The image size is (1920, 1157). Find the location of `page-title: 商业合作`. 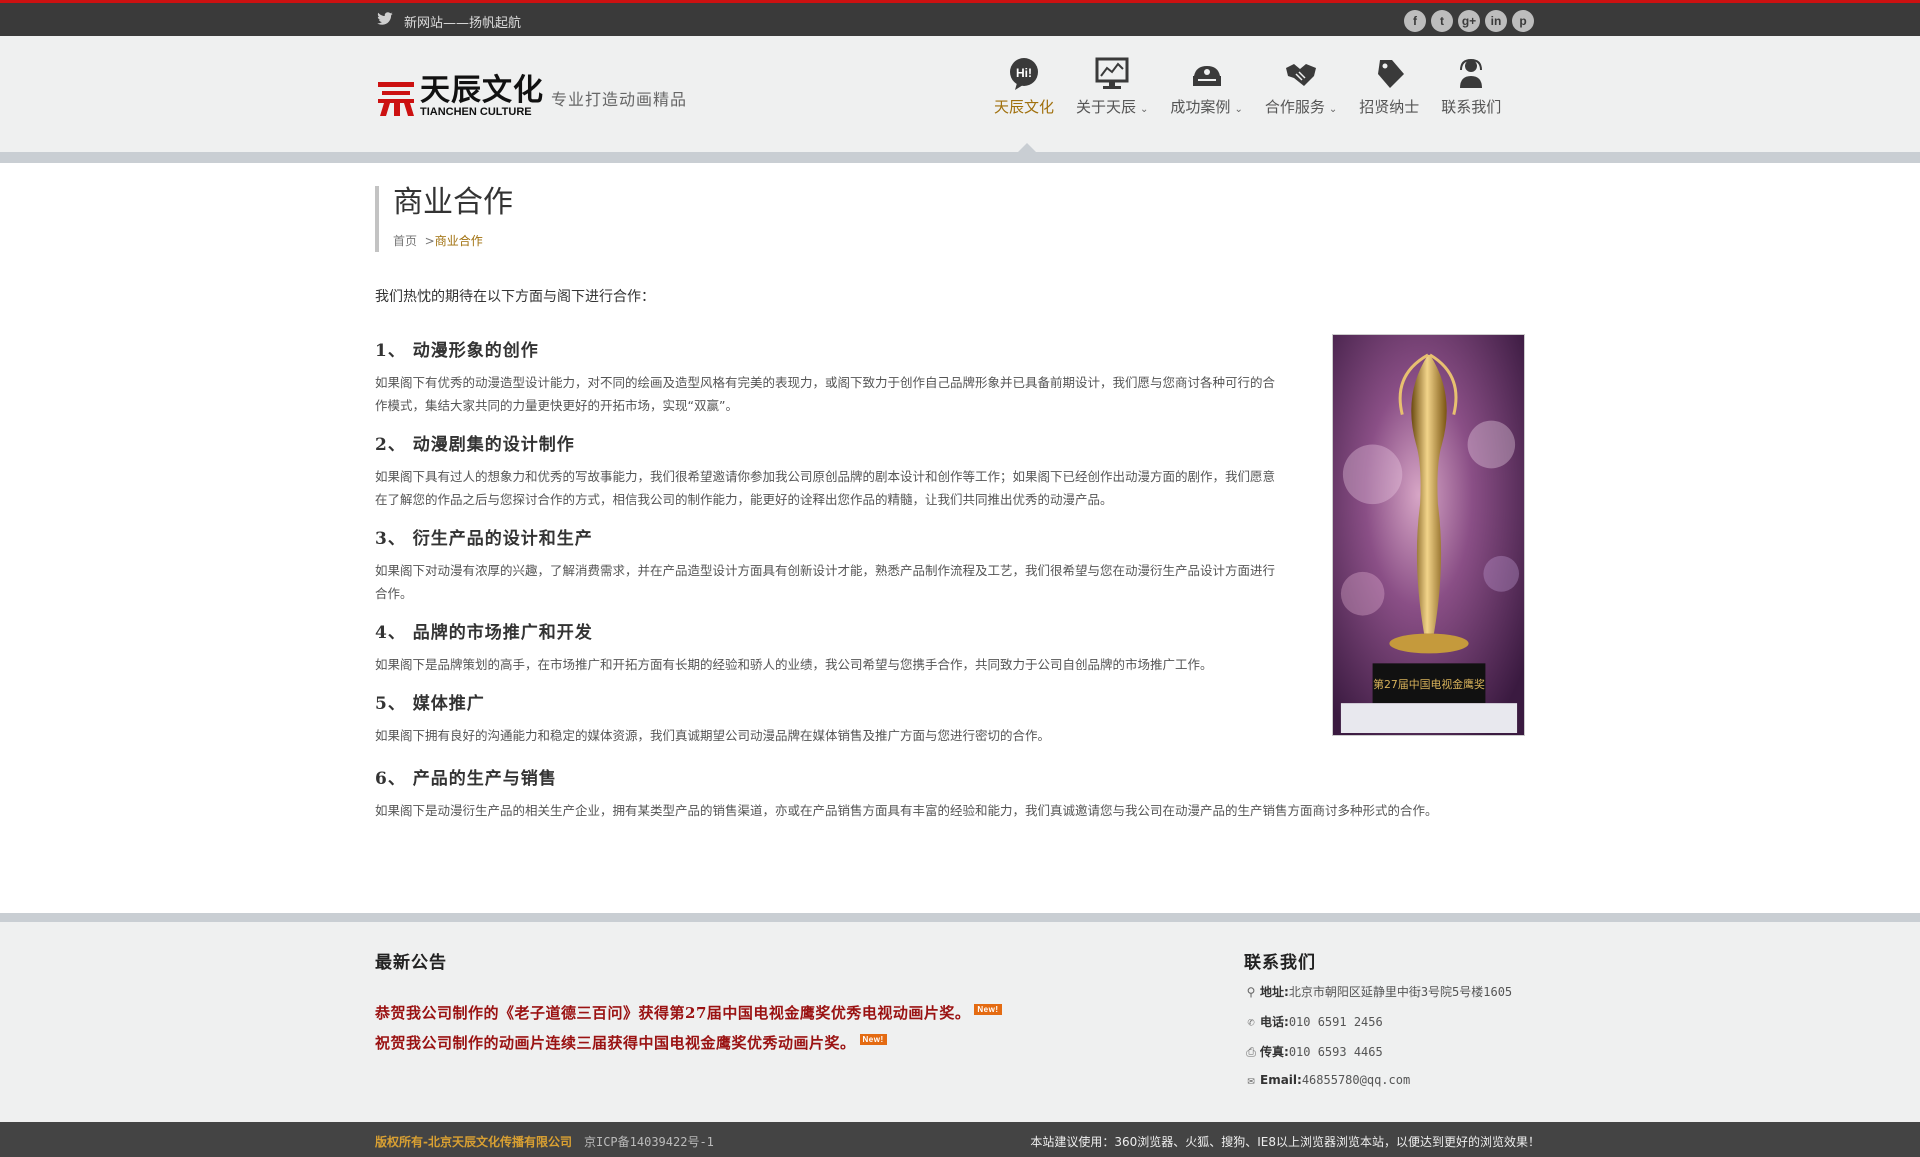

page-title: 商业合作 is located at coordinates (453, 202).